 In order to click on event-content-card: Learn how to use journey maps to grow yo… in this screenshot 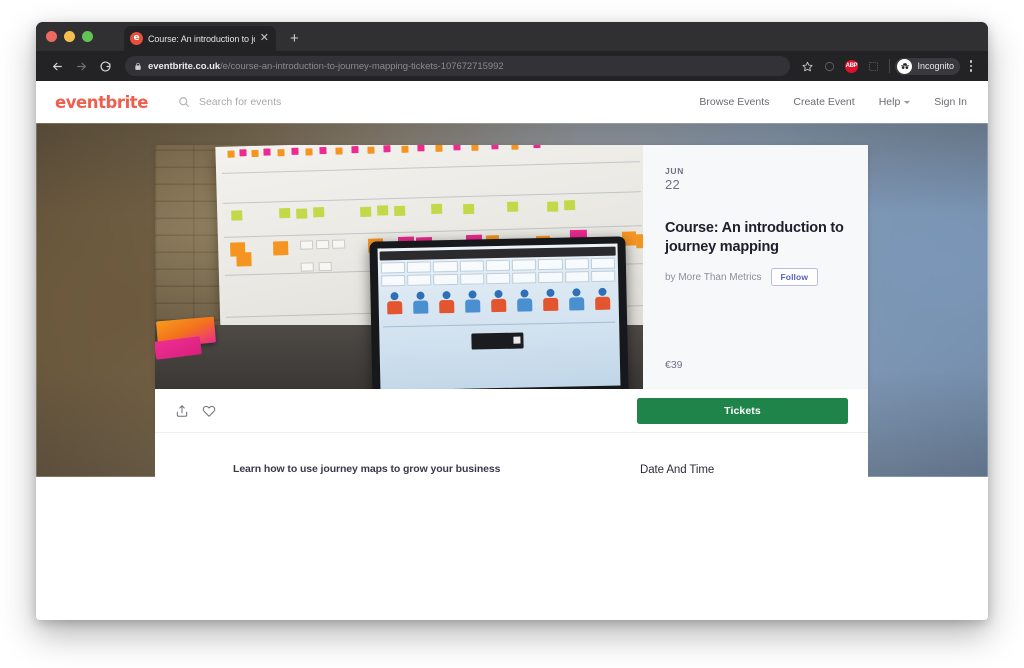, I will do `click(511, 454)`.